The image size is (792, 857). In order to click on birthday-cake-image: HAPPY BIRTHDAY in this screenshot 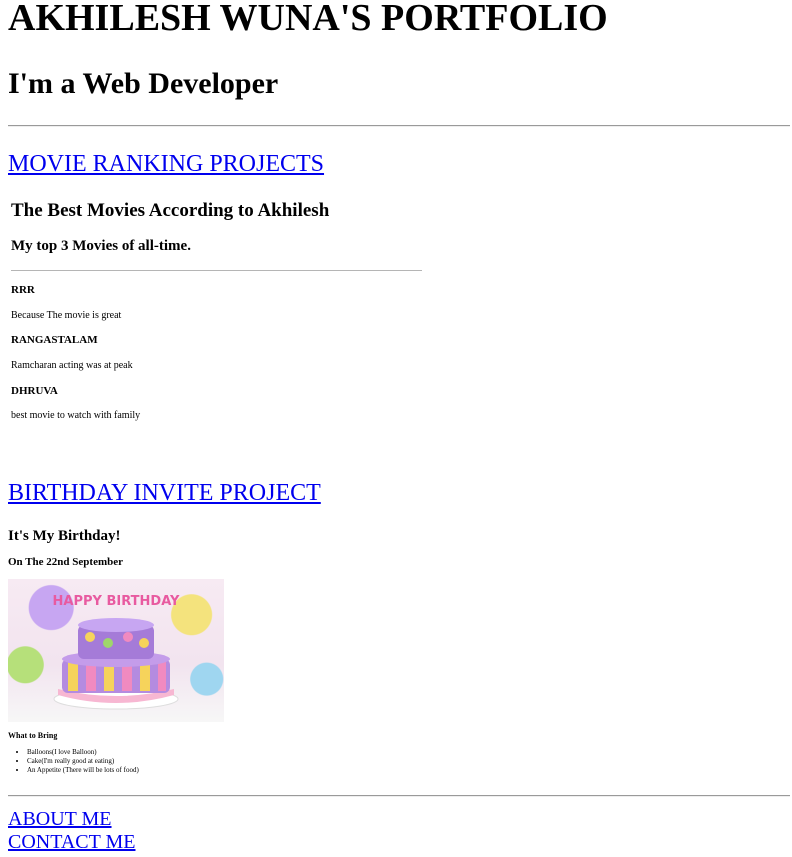, I will do `click(116, 650)`.